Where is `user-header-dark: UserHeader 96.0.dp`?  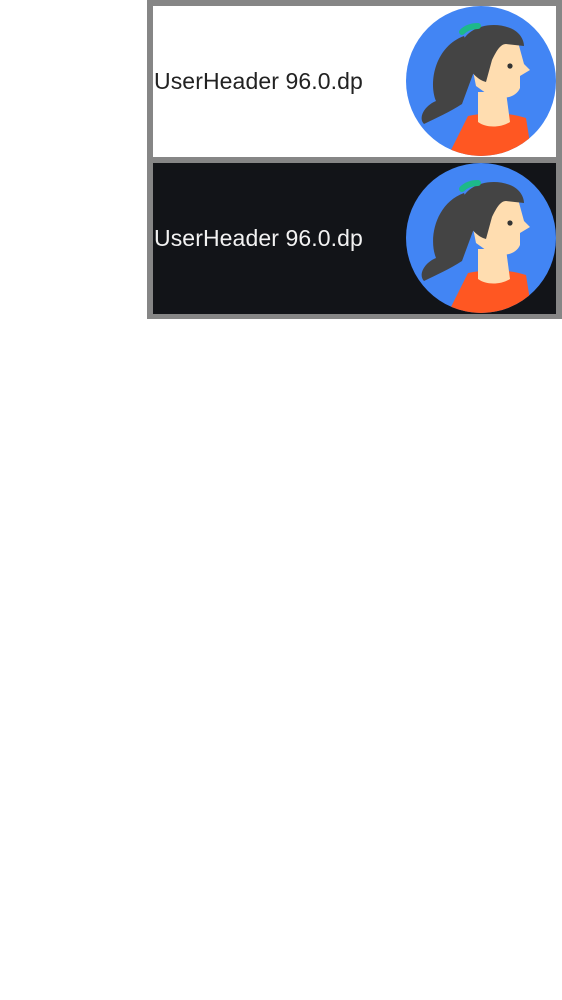
user-header-dark: UserHeader 96.0.dp is located at coordinates (354, 238).